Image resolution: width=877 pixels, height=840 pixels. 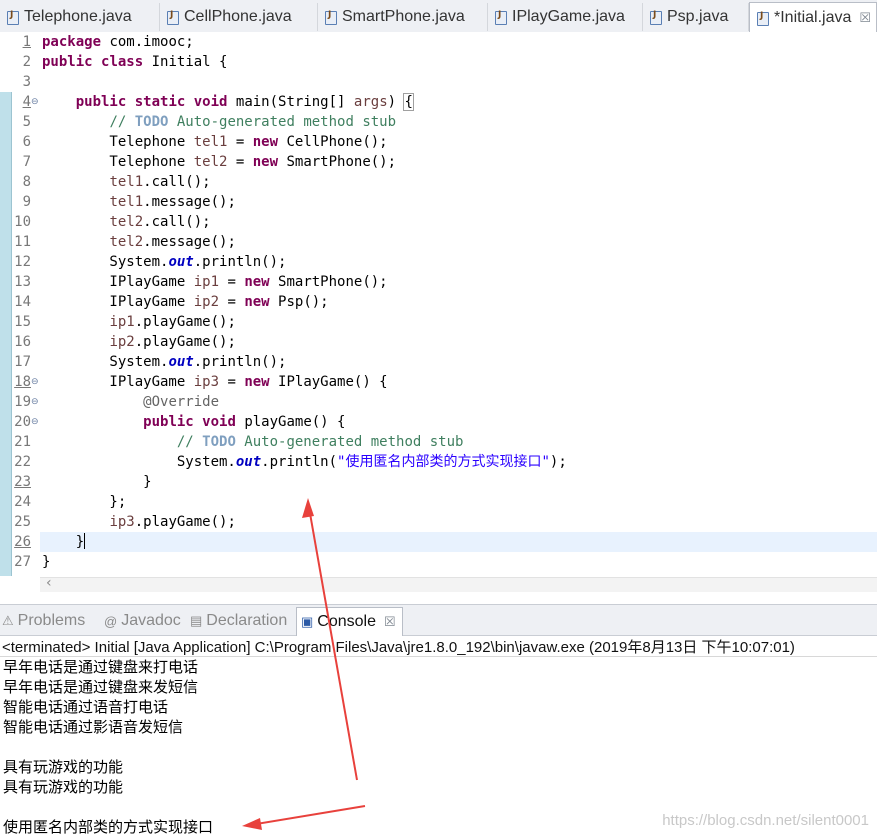 I want to click on arrow-to-code, so click(x=332, y=641).